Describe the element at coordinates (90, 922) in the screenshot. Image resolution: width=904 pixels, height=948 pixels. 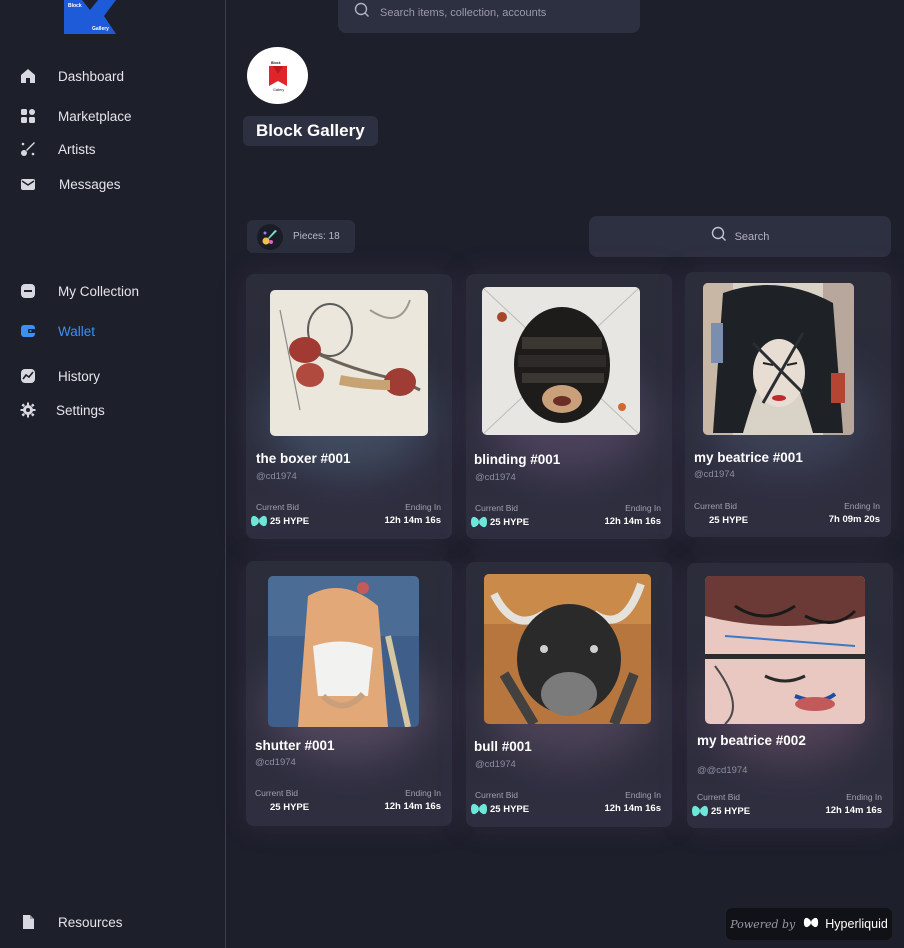
I see `sidebar-item-label: Resources` at that location.